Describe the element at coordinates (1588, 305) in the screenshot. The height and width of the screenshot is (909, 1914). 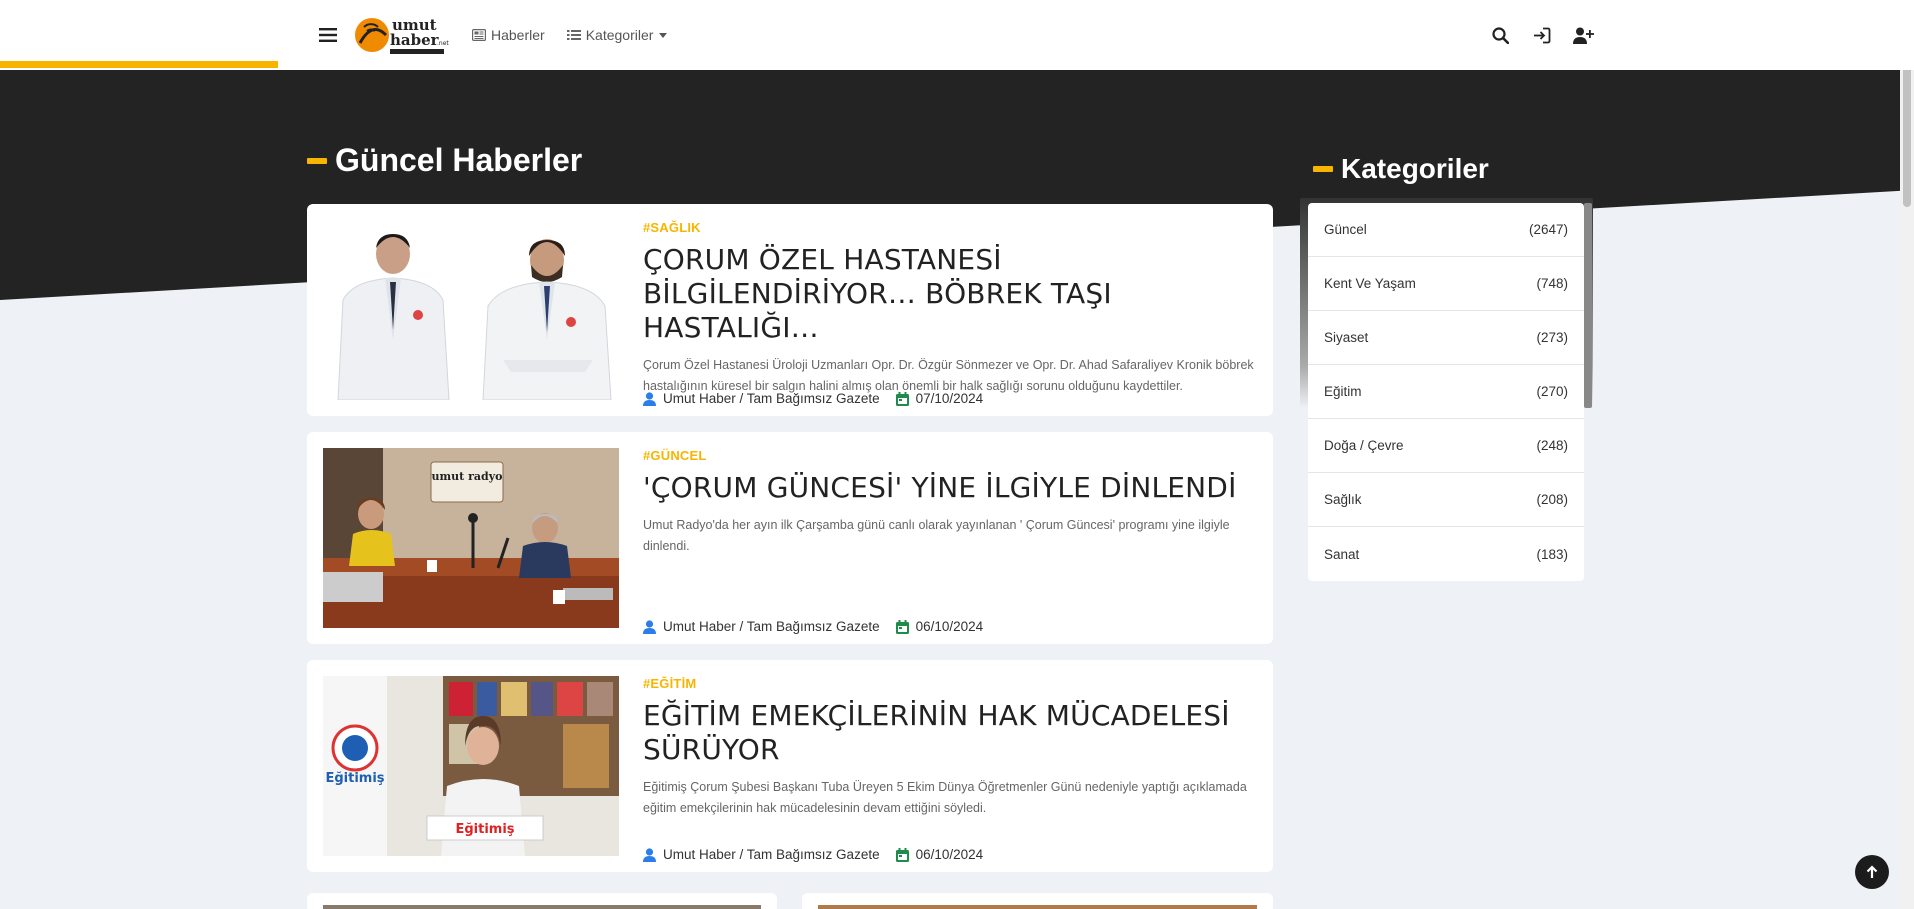
I see `category-list-scrollbar` at that location.